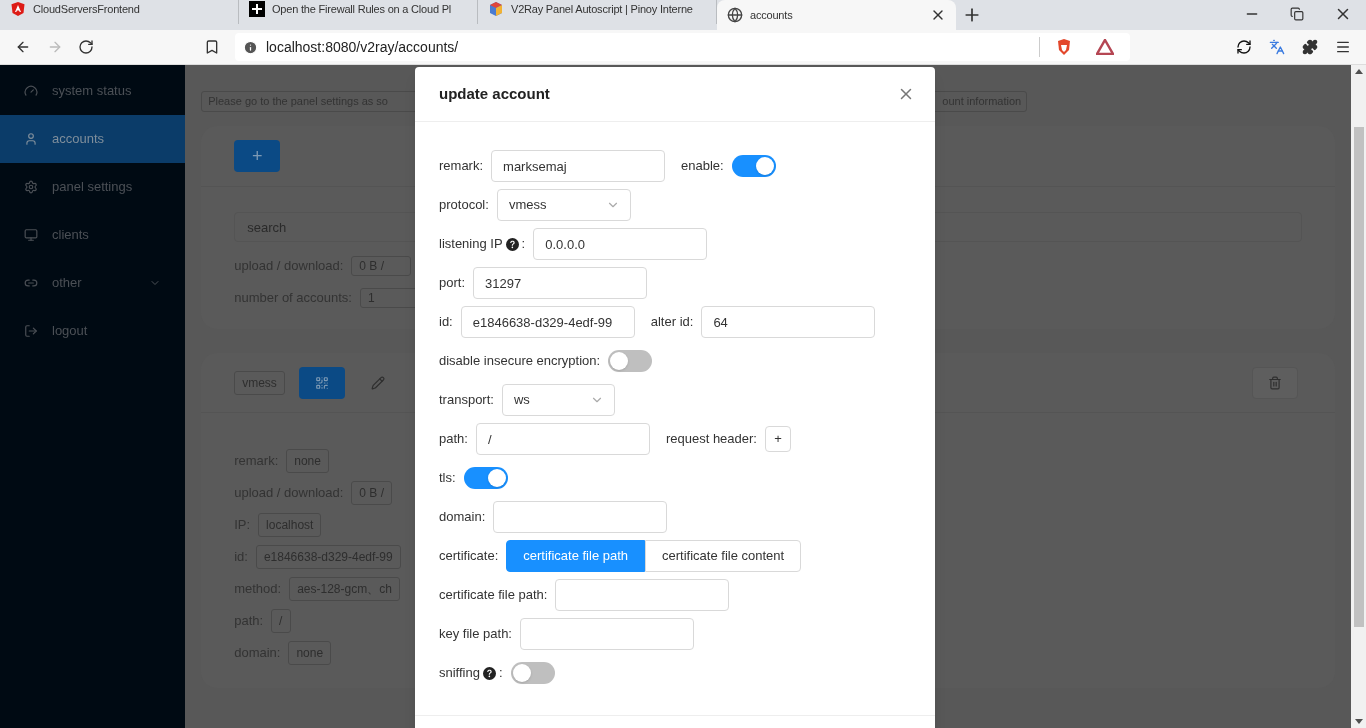 Image resolution: width=1366 pixels, height=728 pixels. I want to click on tab-title: V2Ray Panel Autoscript | Pinoy Interne, so click(602, 9).